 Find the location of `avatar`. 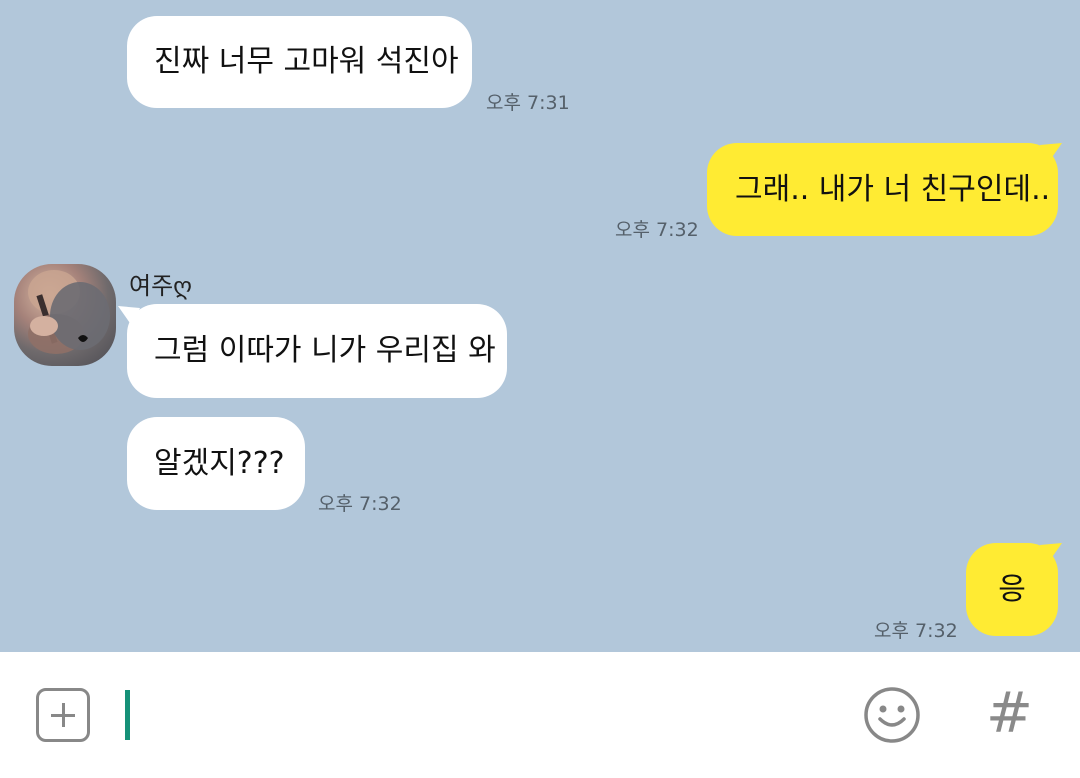

avatar is located at coordinates (65, 315).